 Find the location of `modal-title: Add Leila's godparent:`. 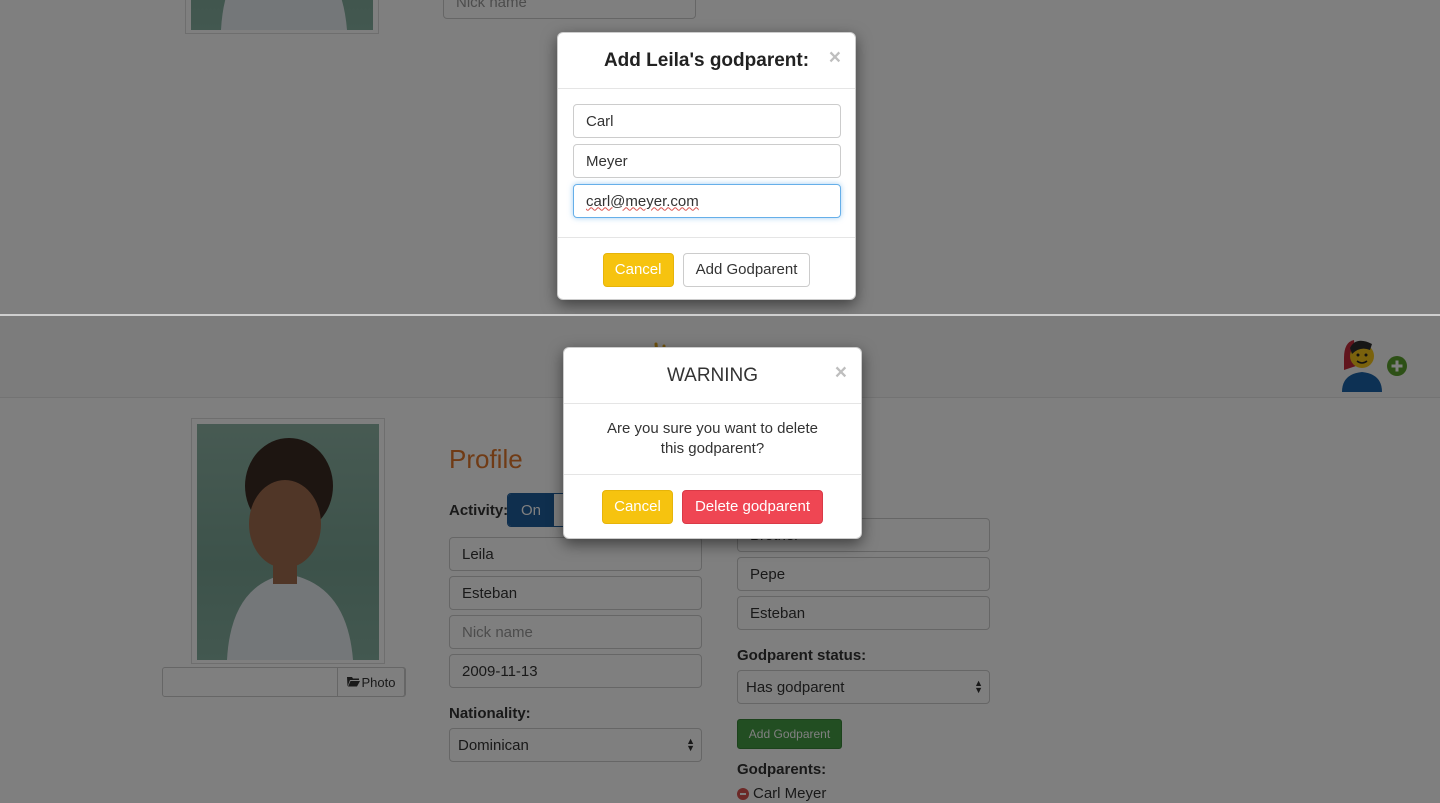

modal-title: Add Leila's godparent: is located at coordinates (706, 60).